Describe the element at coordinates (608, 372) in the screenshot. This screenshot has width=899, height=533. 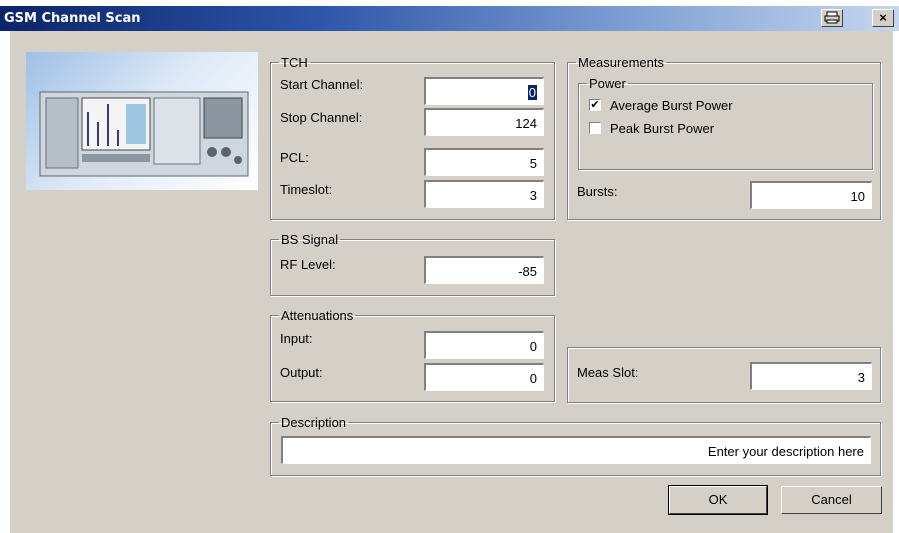
I see `meas-slot-label: Meas Slot:` at that location.